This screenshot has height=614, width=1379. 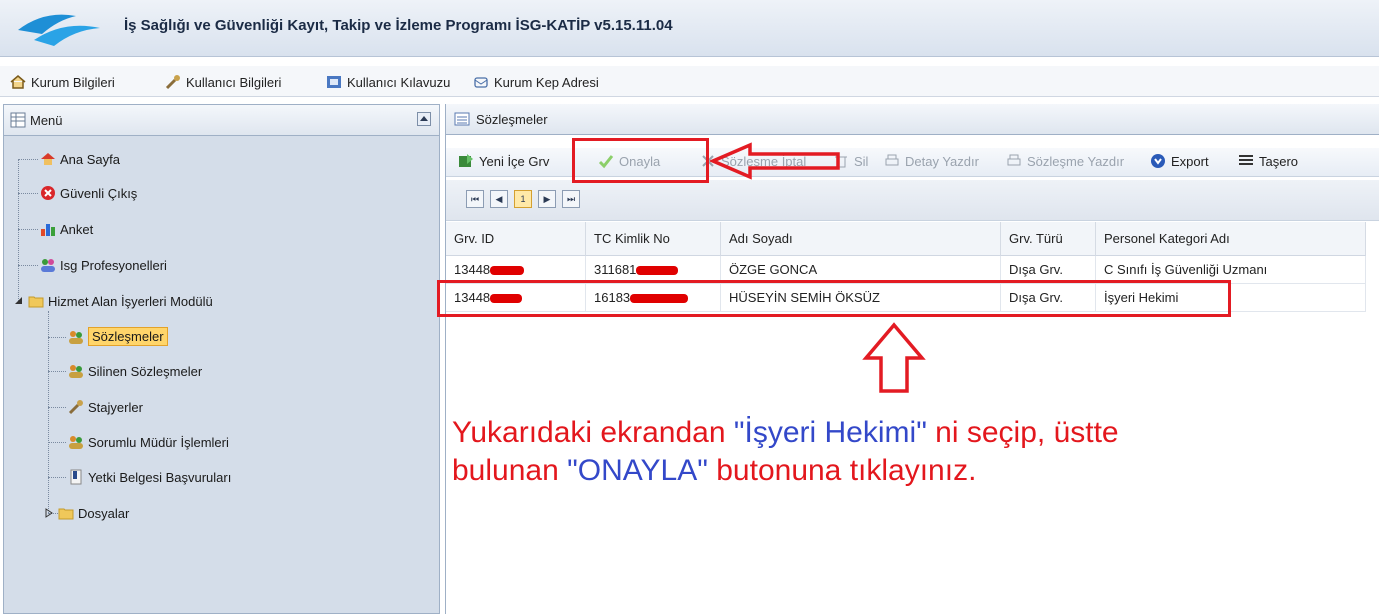 I want to click on instruction-part: butonuna tıklayınız., so click(x=842, y=470).